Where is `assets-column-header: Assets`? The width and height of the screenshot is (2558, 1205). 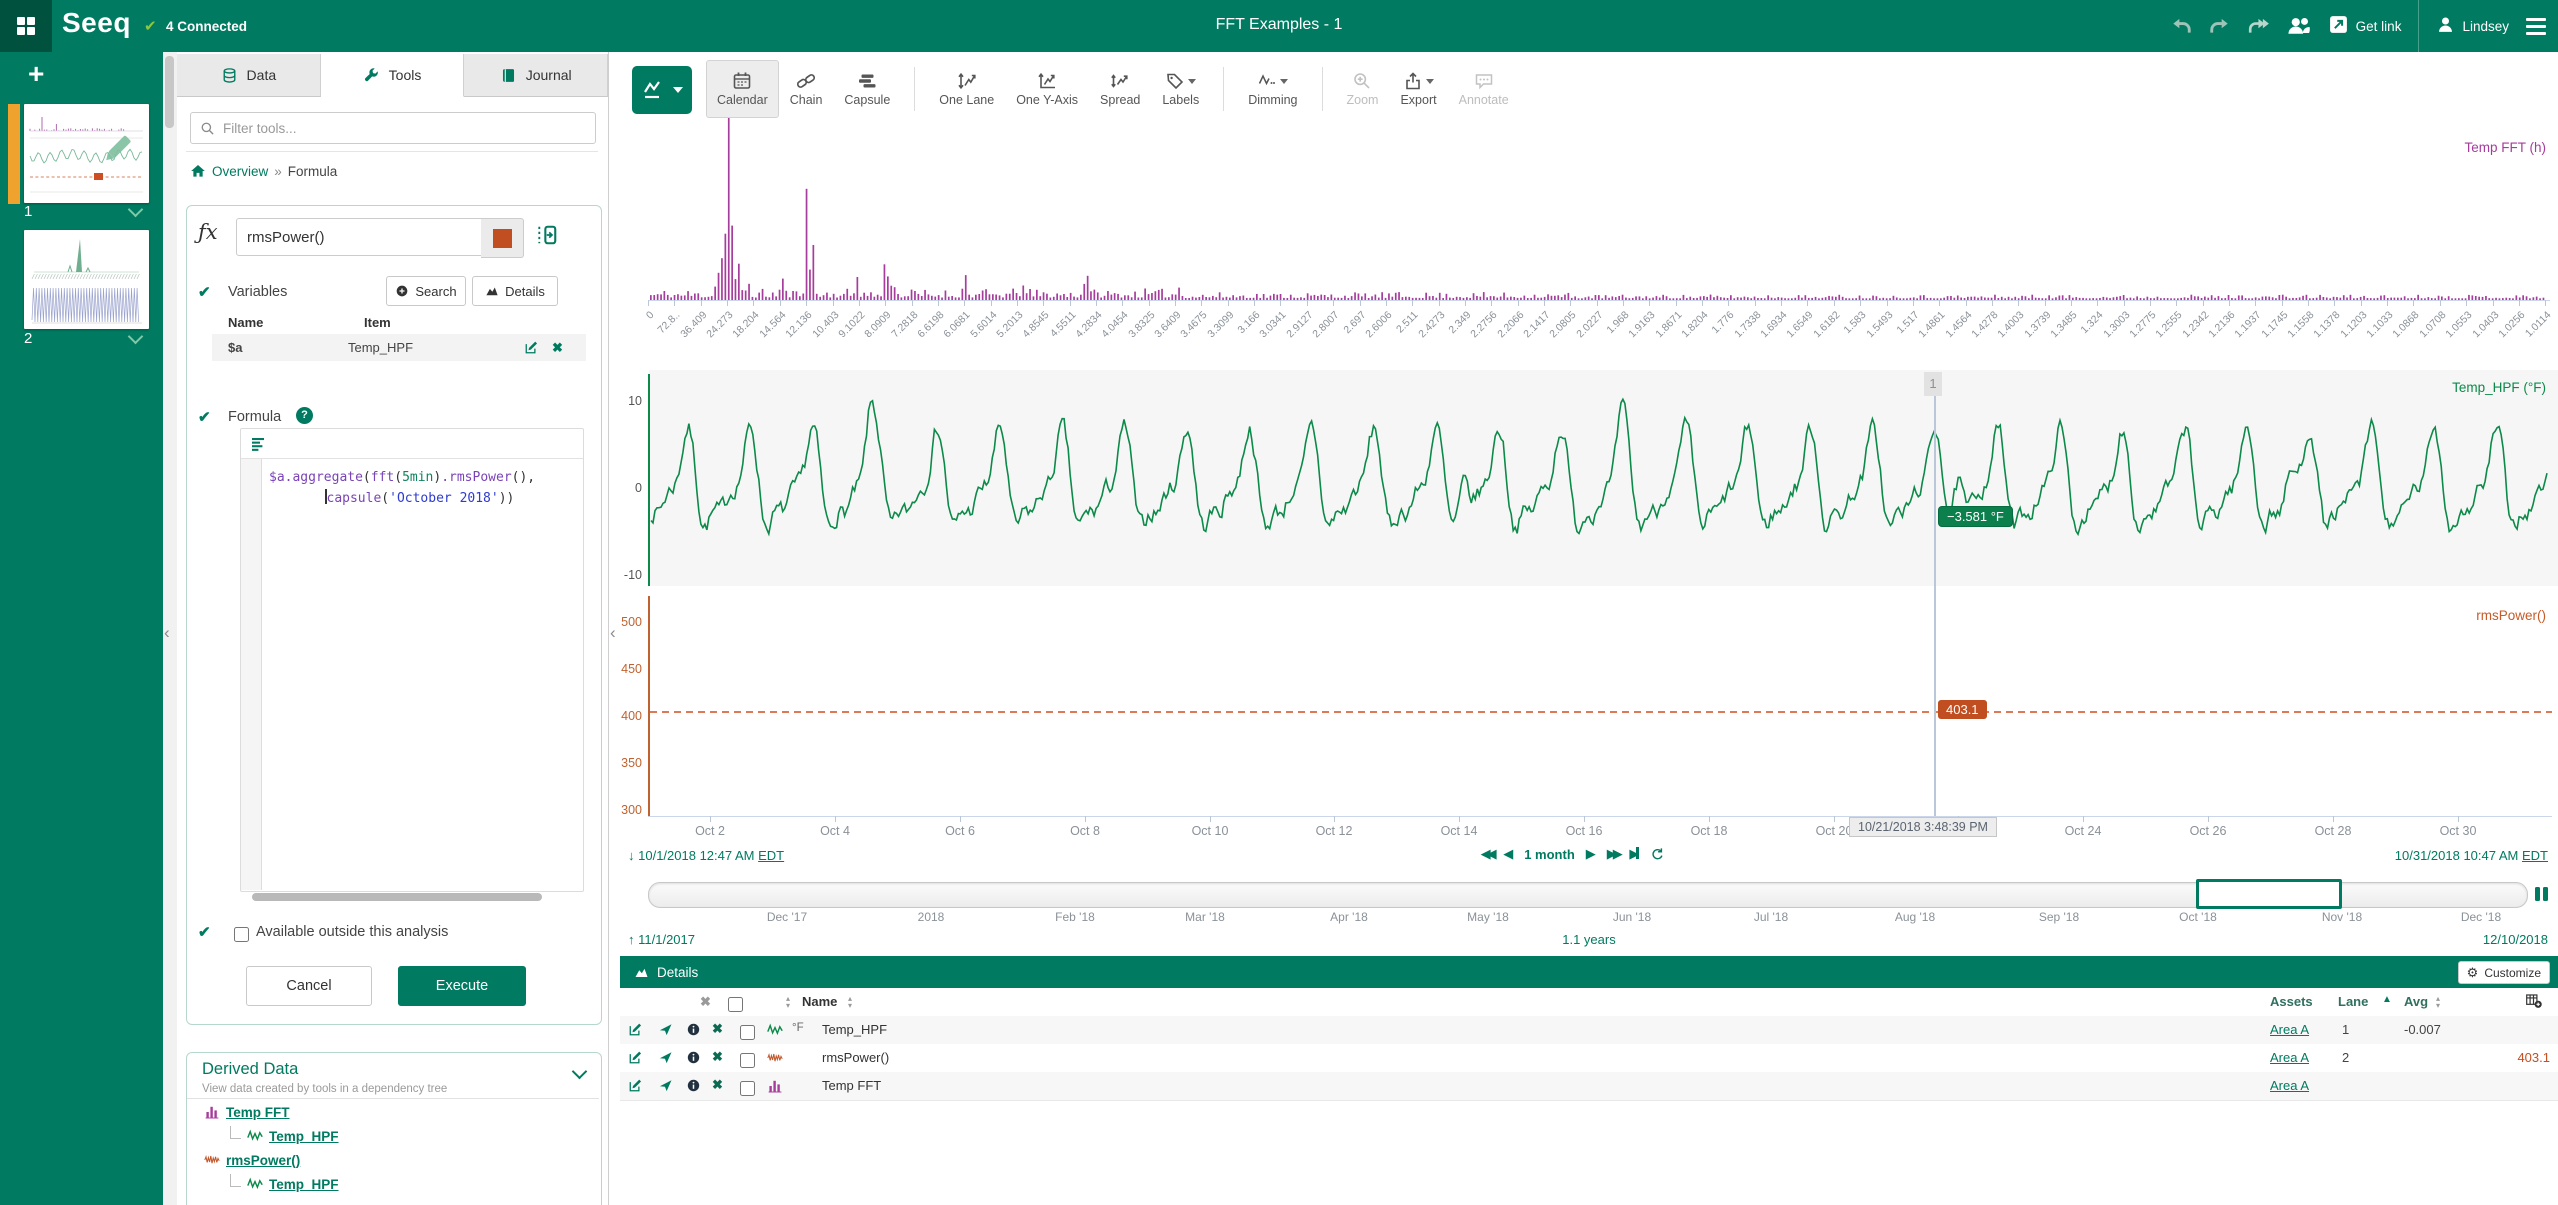 assets-column-header: Assets is located at coordinates (2291, 1001).